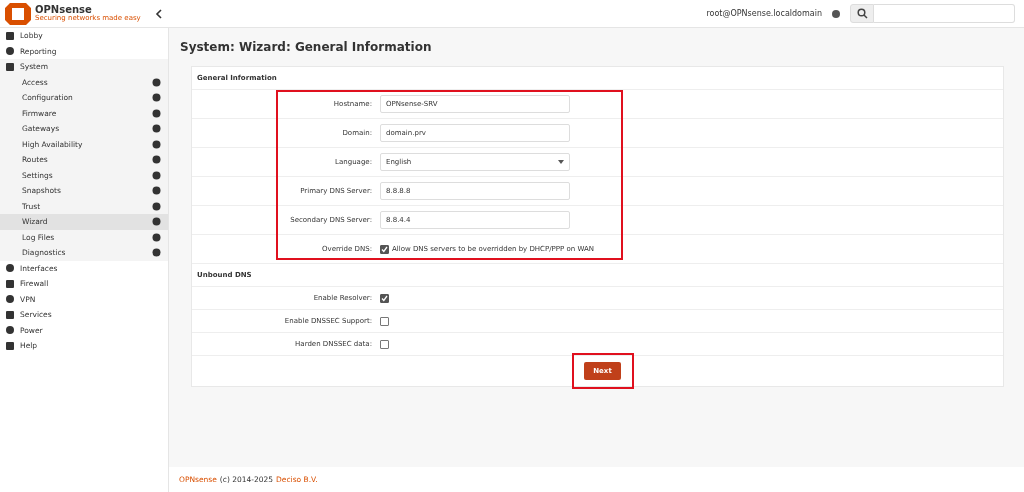 This screenshot has height=492, width=1024. I want to click on search-field, so click(944, 13).